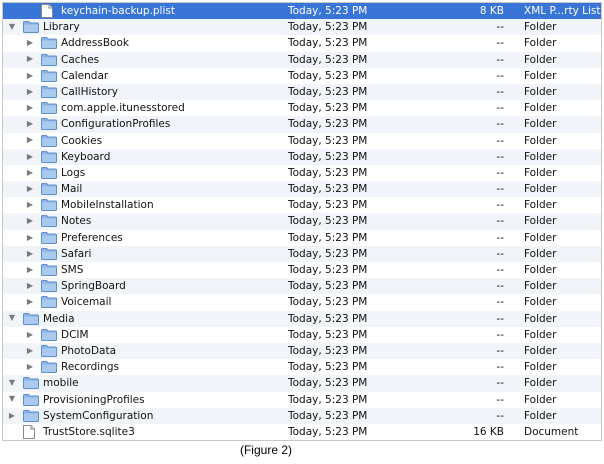 This screenshot has height=464, width=604. I want to click on file-row: ▶ SpringBoard Today, 5:23 PM -- Folder, so click(302, 286).